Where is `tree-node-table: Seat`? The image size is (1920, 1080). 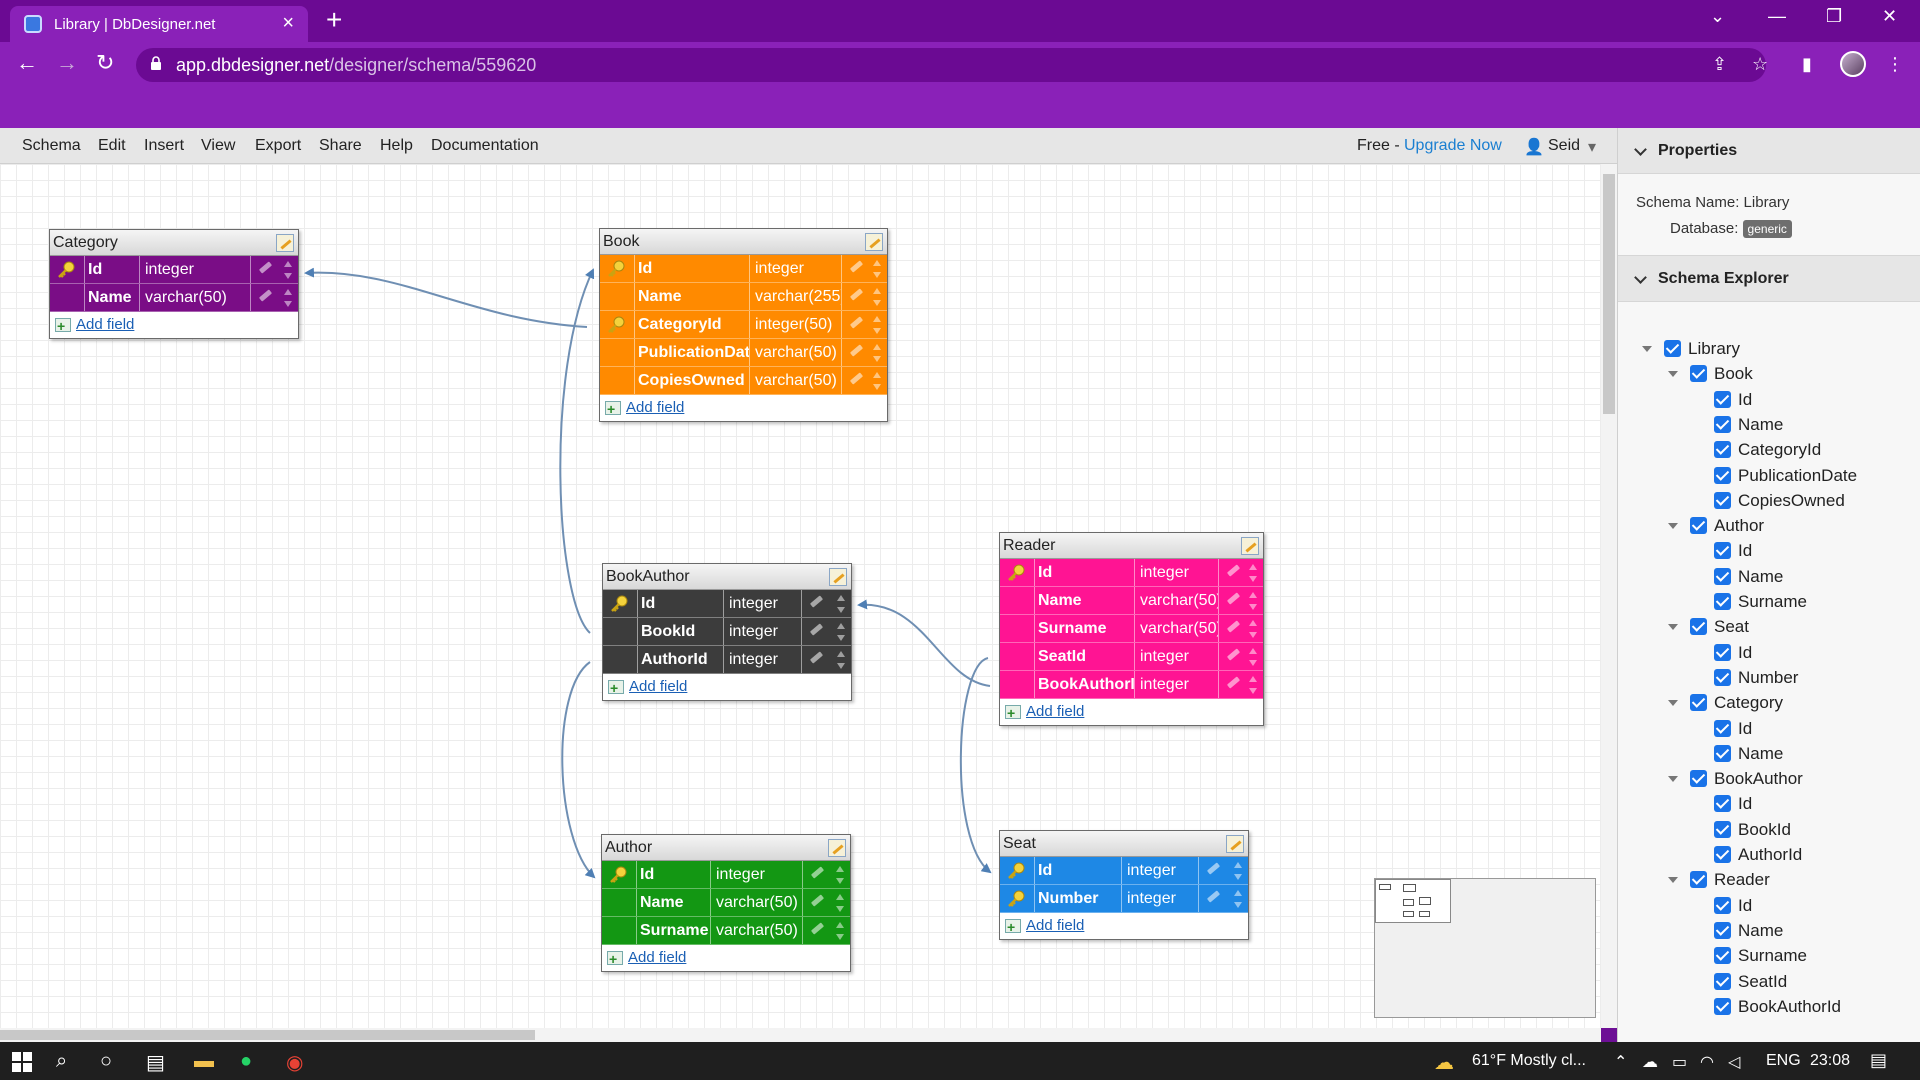 tree-node-table: Seat is located at coordinates (1708, 626).